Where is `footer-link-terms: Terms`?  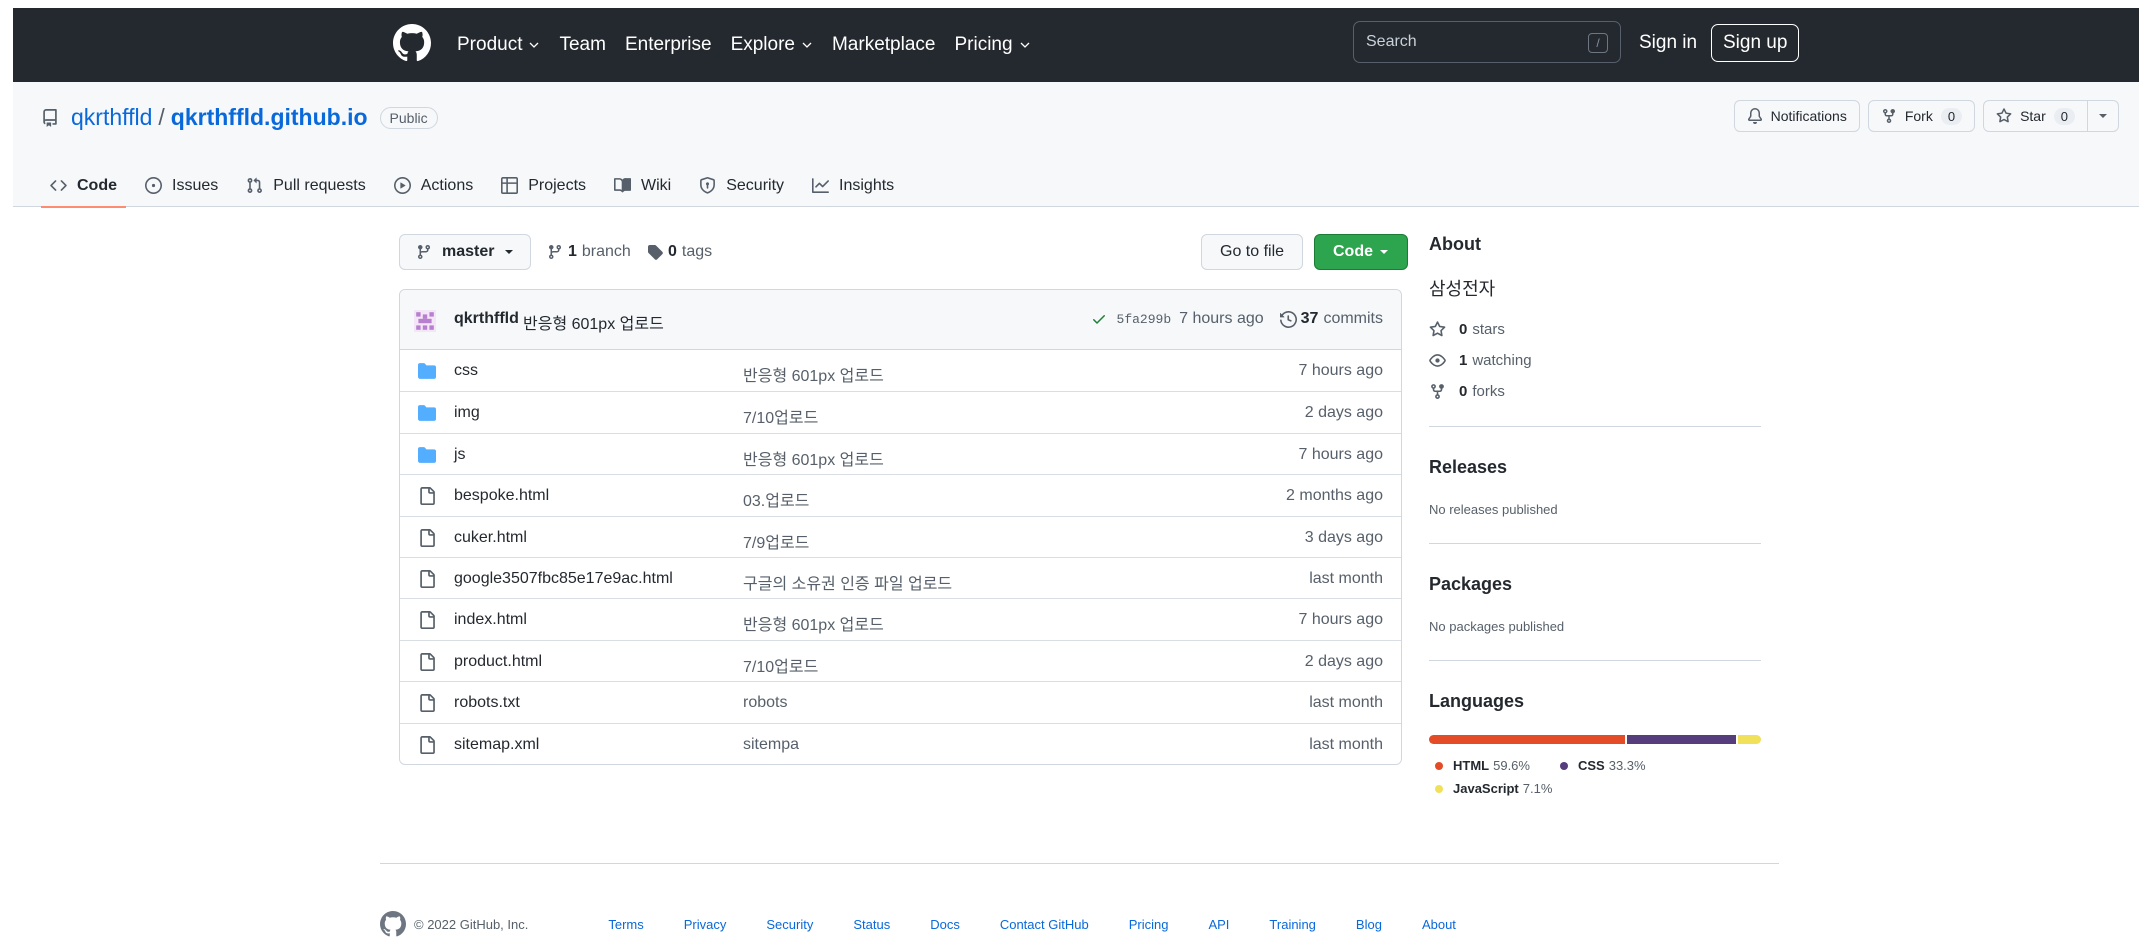 footer-link-terms: Terms is located at coordinates (625, 924).